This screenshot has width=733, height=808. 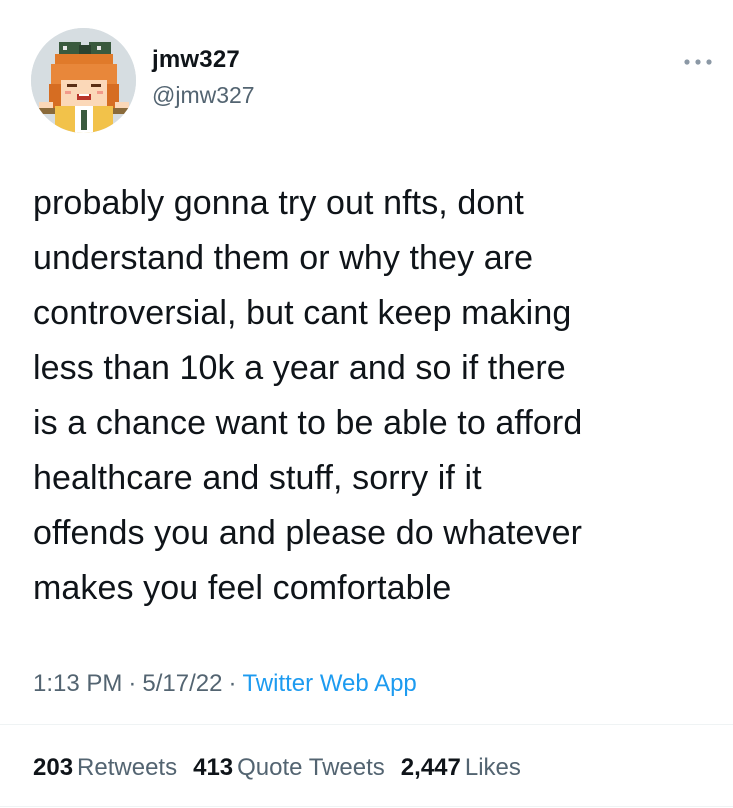 What do you see at coordinates (213, 767) in the screenshot?
I see `quote-tweets-count: 413` at bounding box center [213, 767].